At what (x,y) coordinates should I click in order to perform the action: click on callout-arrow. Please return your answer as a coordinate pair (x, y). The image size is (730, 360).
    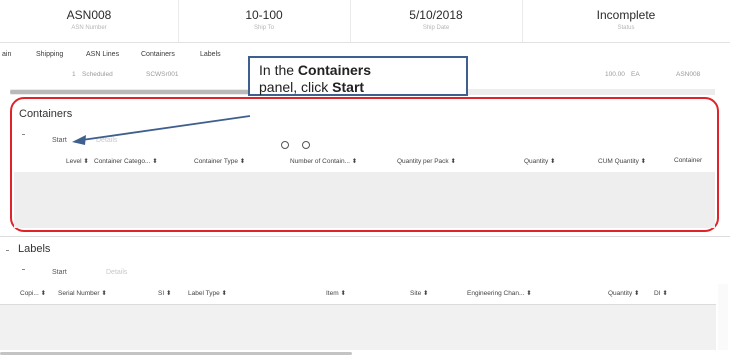
    Looking at the image, I should click on (161, 130).